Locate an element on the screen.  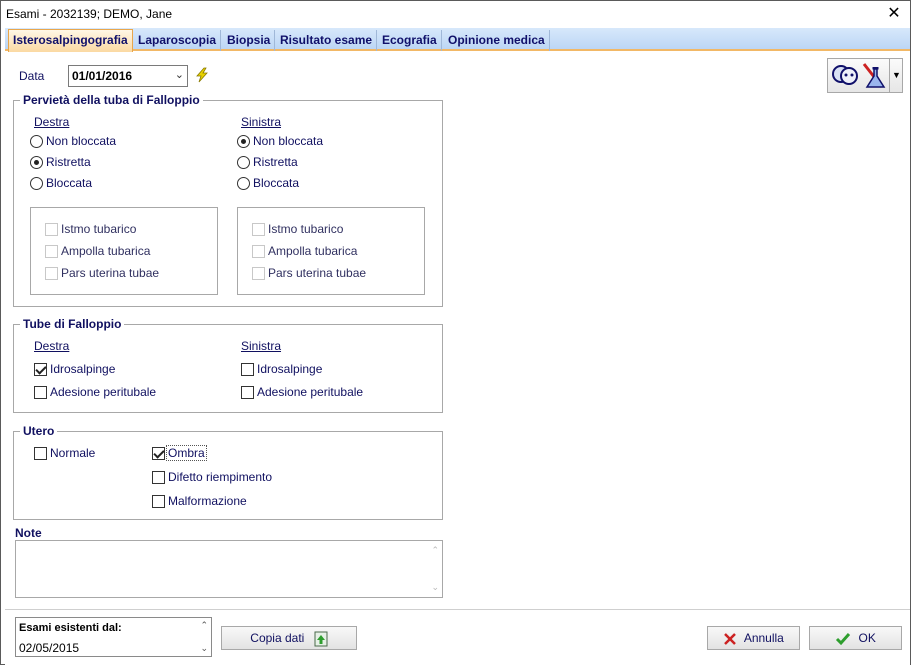
left-adesione-checkbox is located at coordinates (247, 392).